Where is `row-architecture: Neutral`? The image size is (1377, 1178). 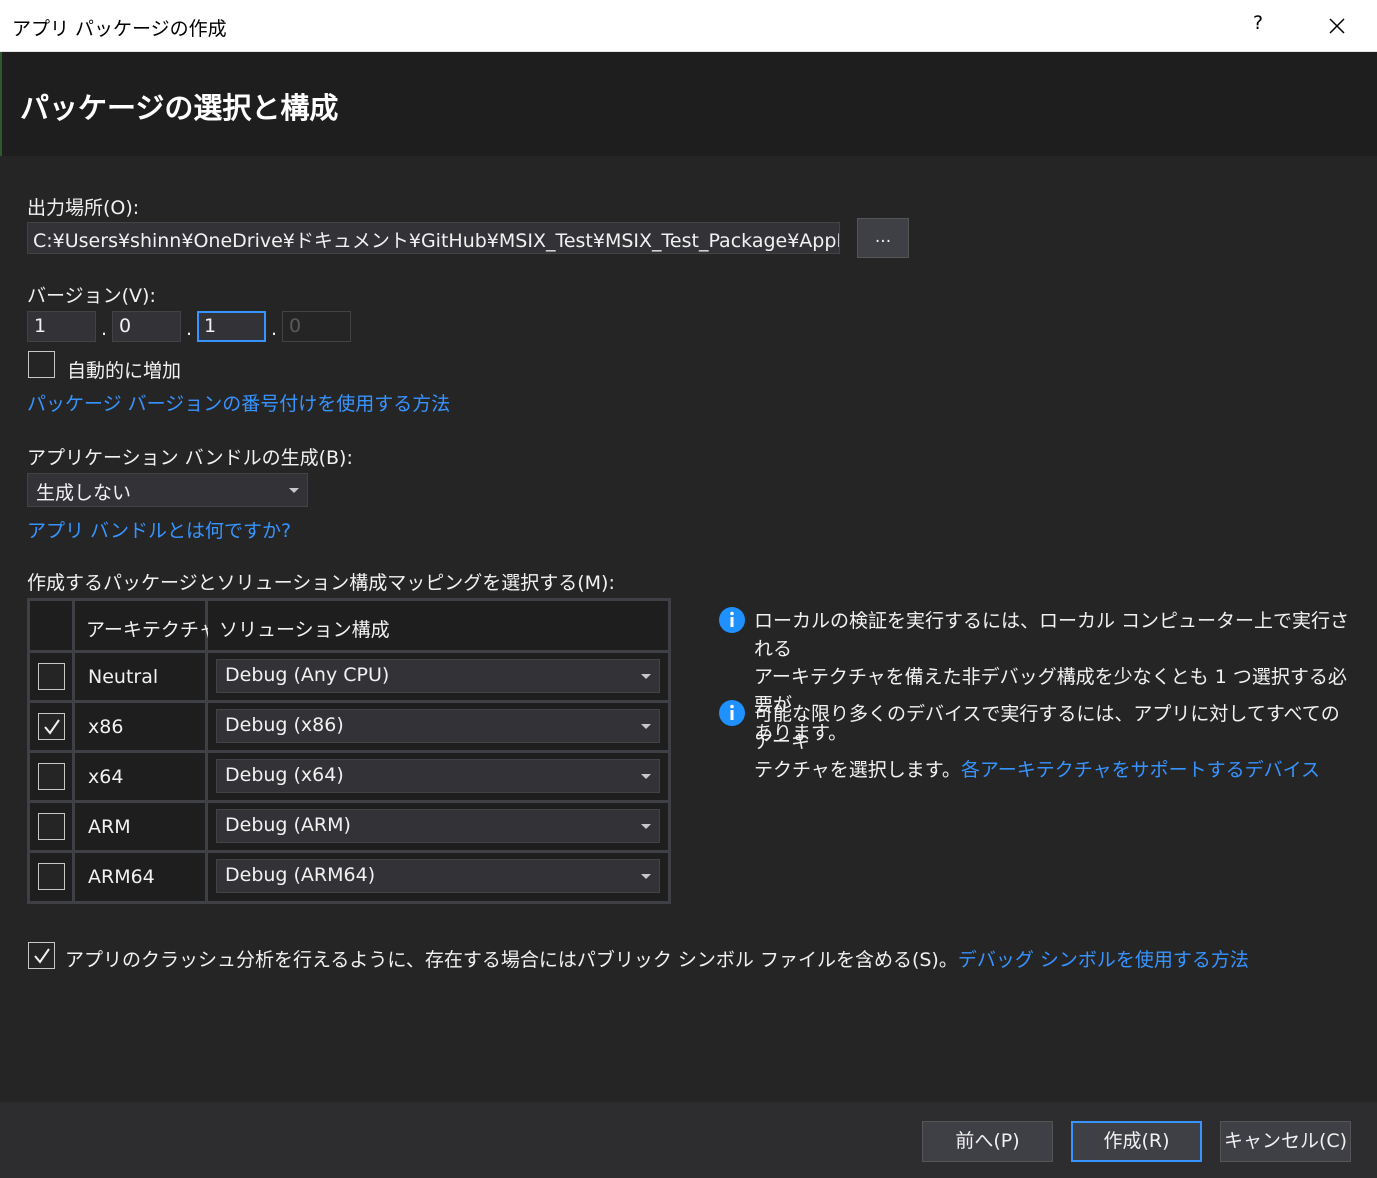 row-architecture: Neutral is located at coordinates (123, 677).